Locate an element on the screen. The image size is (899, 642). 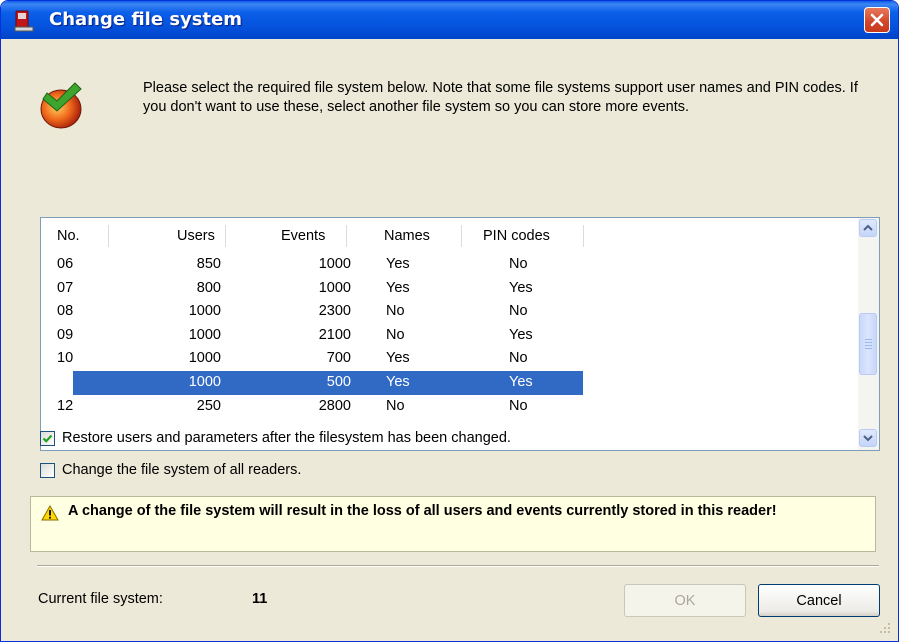
chevron-down-icon is located at coordinates (868, 438).